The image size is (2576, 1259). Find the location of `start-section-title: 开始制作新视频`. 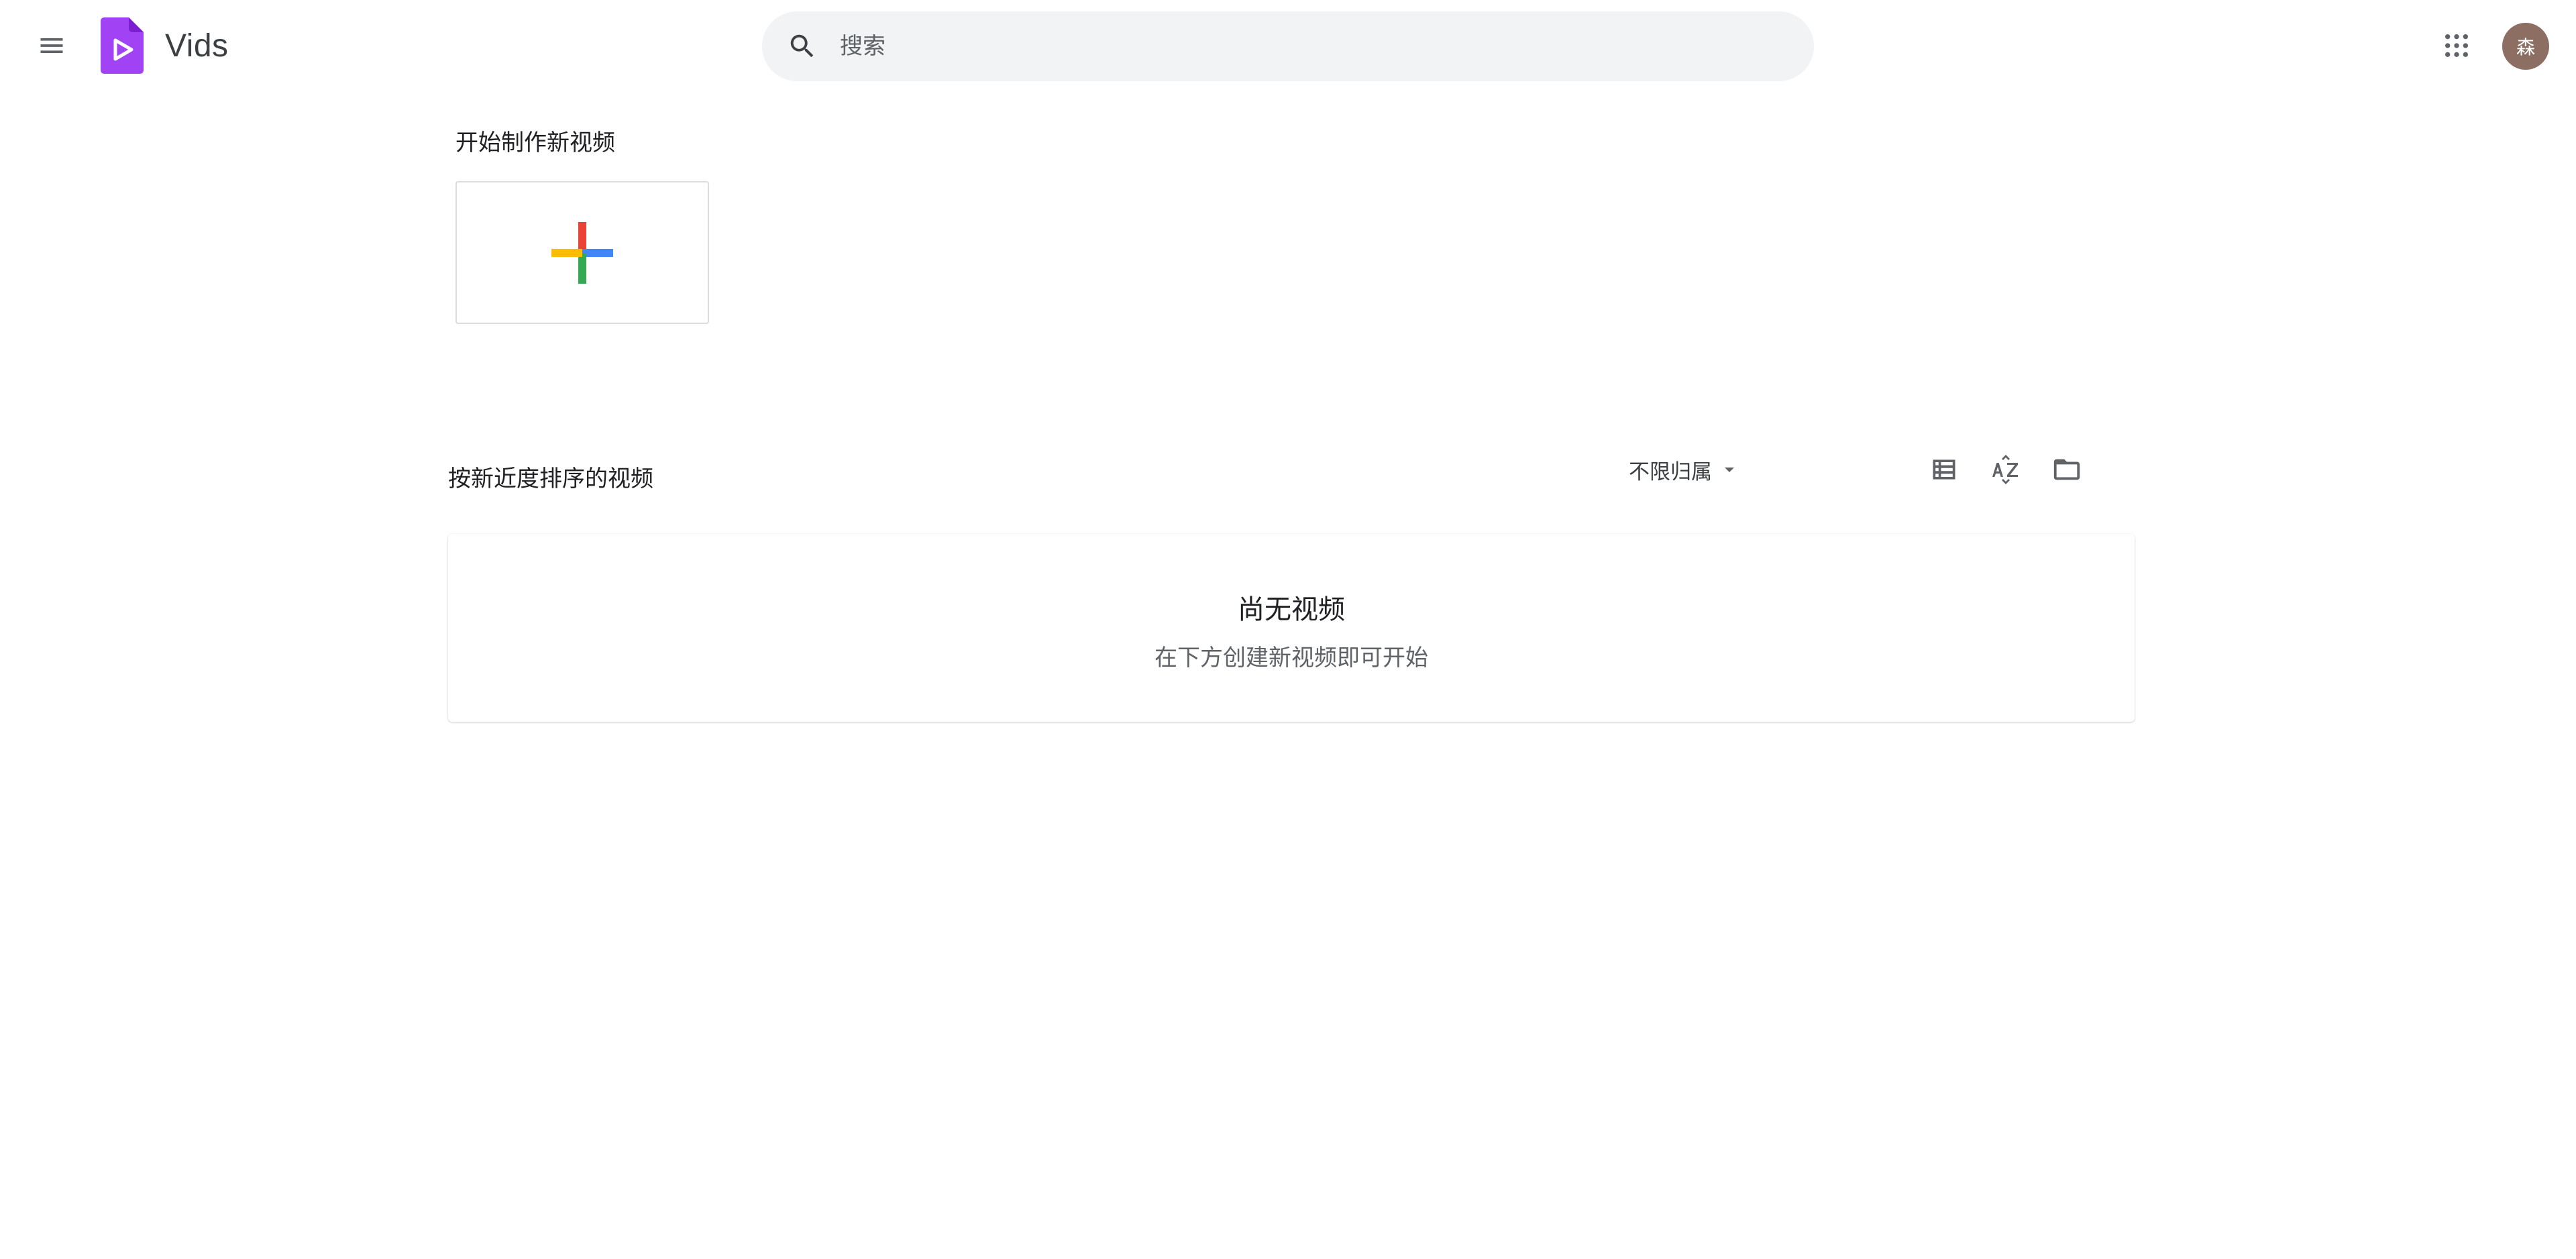

start-section-title: 开始制作新视频 is located at coordinates (535, 142).